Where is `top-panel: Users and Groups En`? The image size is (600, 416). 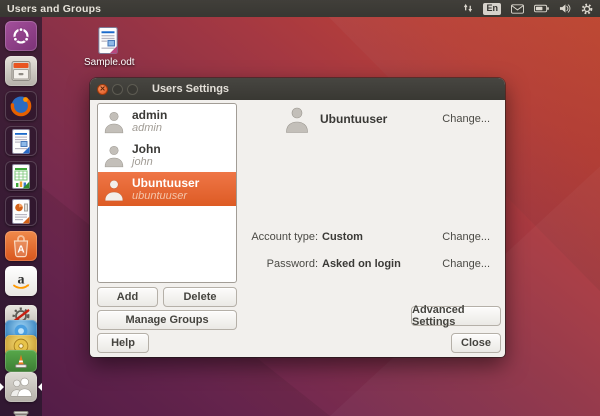
top-panel: Users and Groups En is located at coordinates (300, 8).